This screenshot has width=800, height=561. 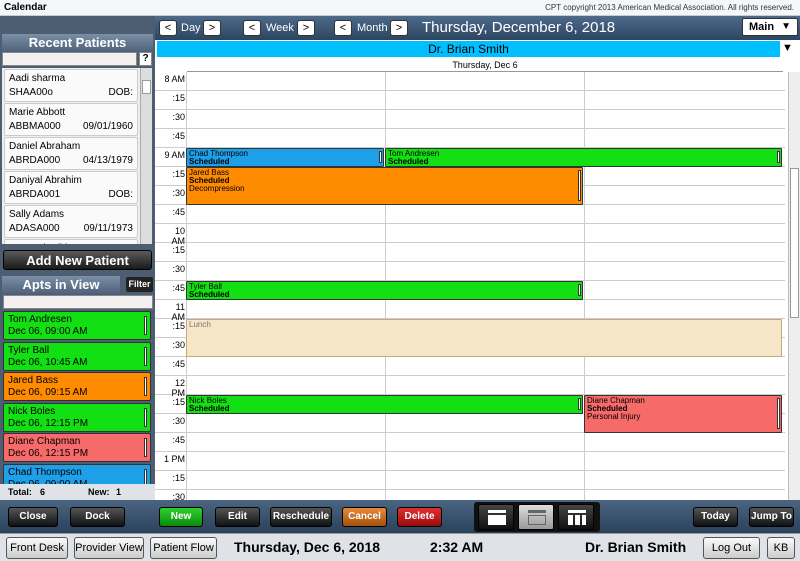 I want to click on appointment-list-item: Jared Bass Dec 06, 09:15 AM, so click(x=77, y=386).